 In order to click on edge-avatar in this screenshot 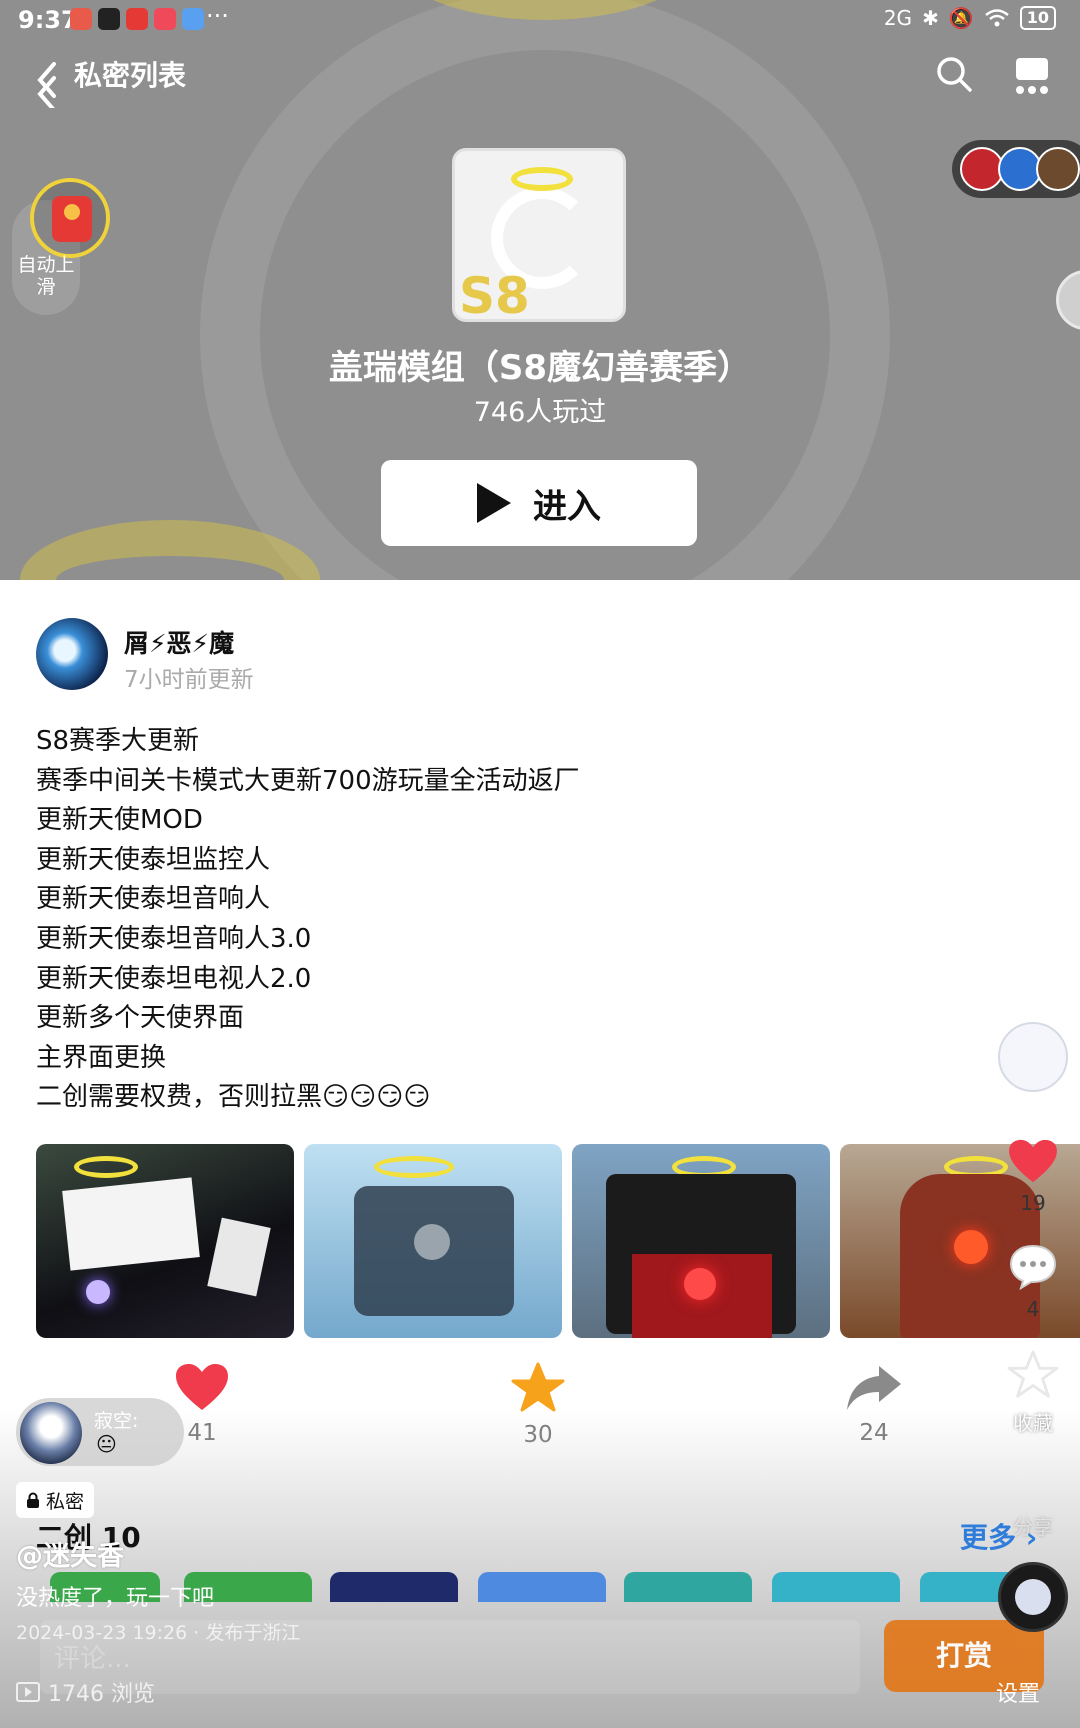, I will do `click(1068, 300)`.